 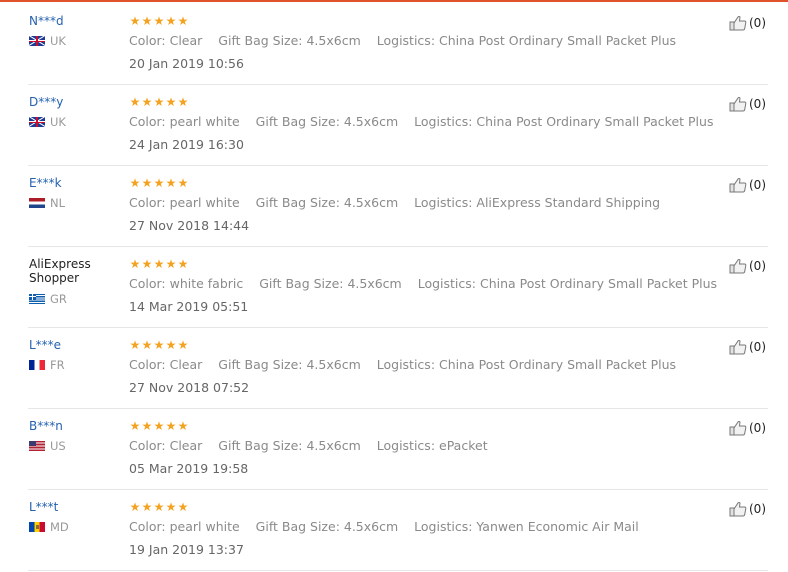 What do you see at coordinates (186, 144) in the screenshot?
I see `review-date: 24 Jan 2019 16:30` at bounding box center [186, 144].